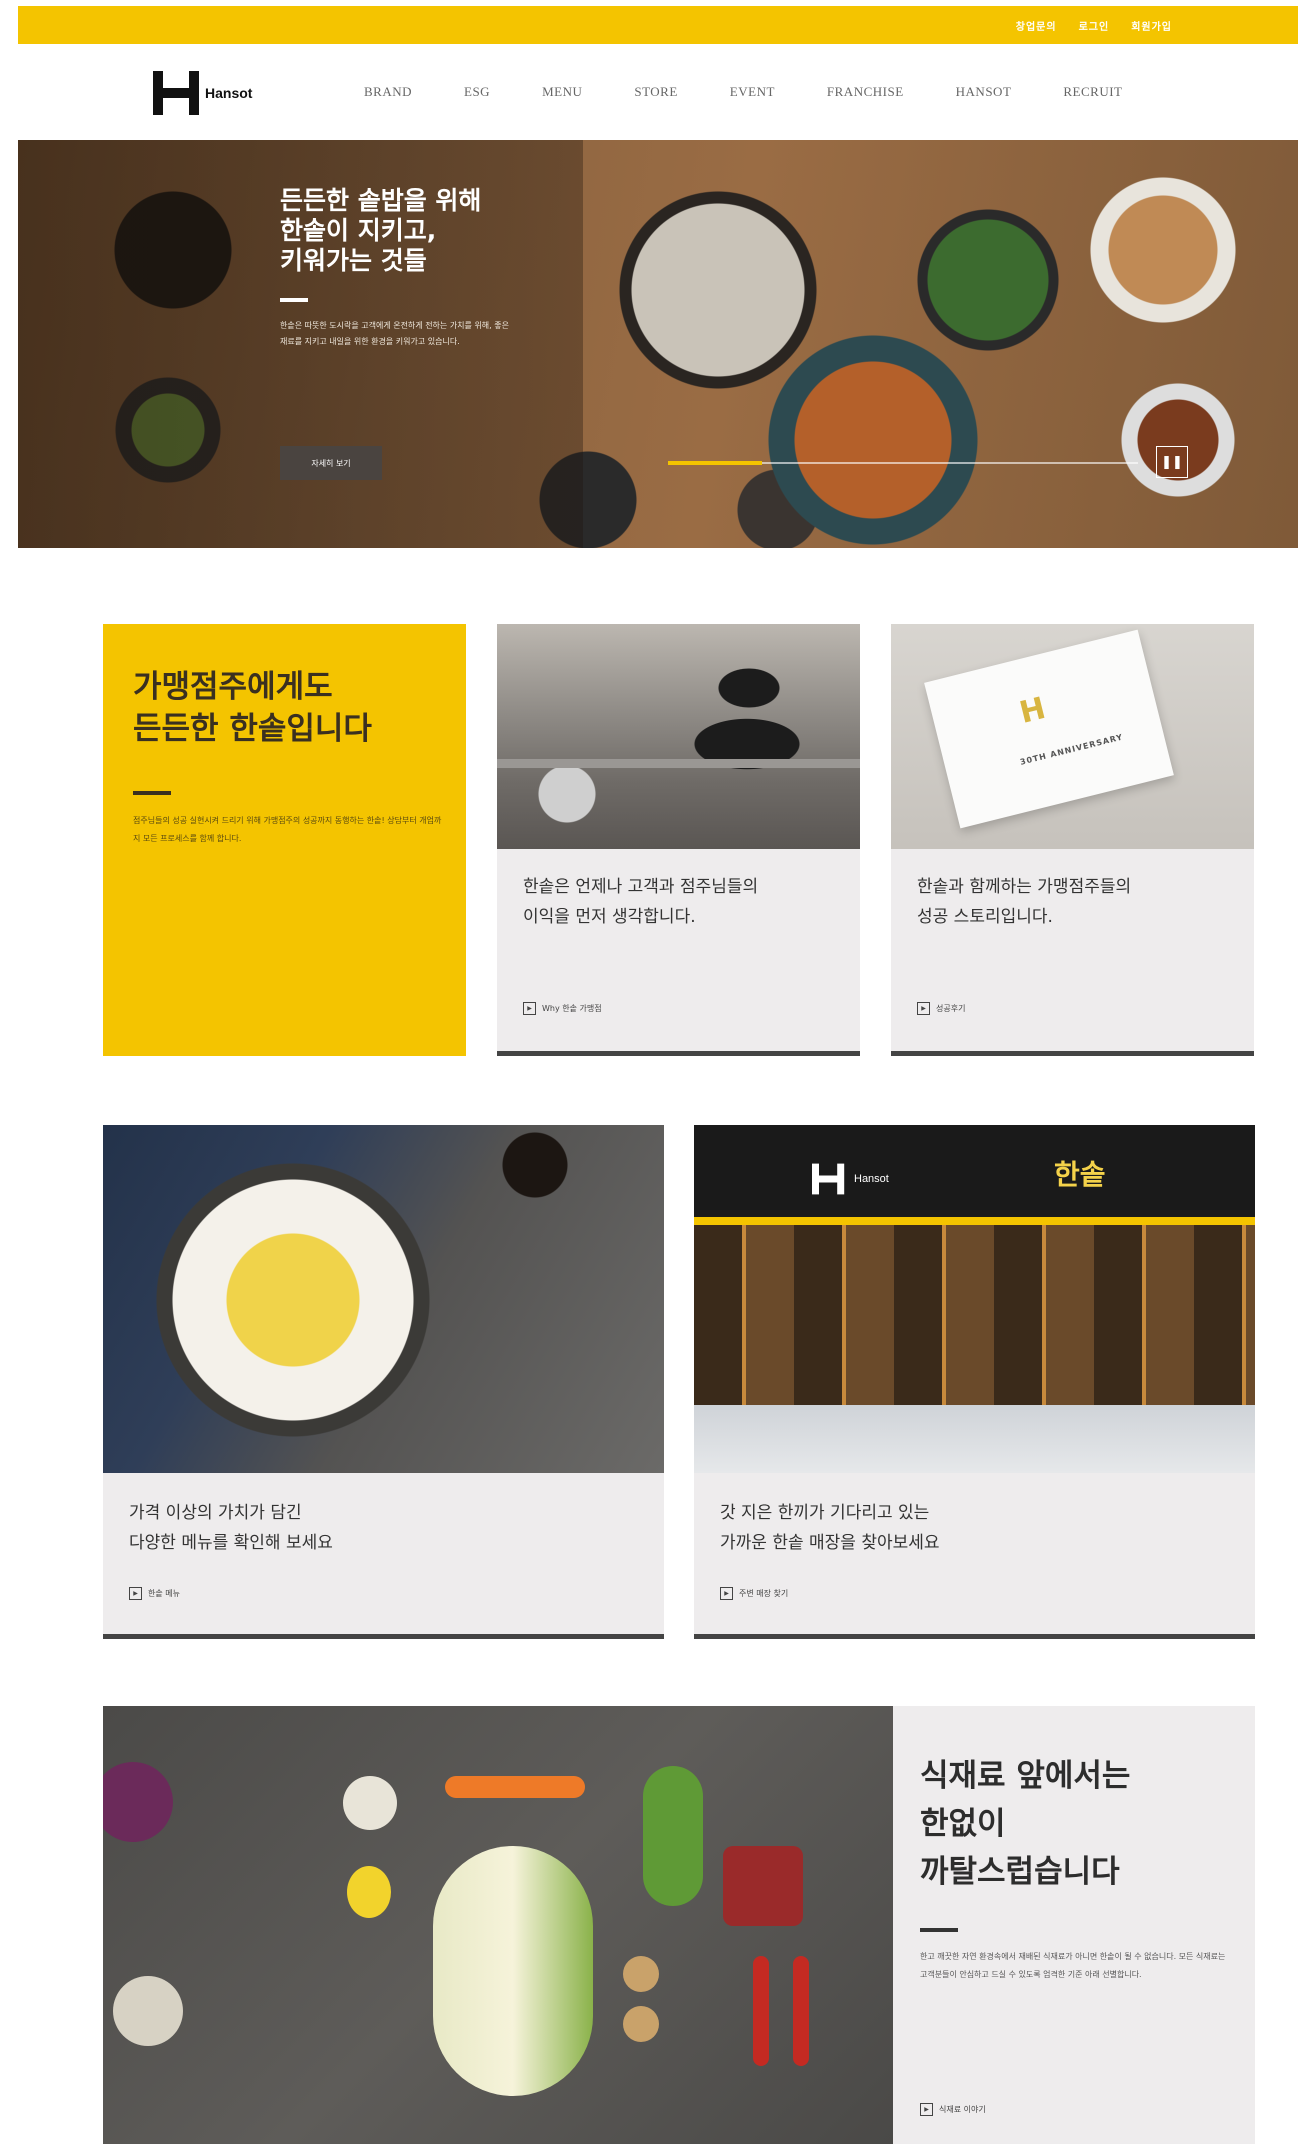 The height and width of the screenshot is (2144, 1316). Describe the element at coordinates (640, 902) in the screenshot. I see `card-why-text: 한솥은 언제나 고객과 점주님들의 이익을 먼저 생각합니다.` at that location.